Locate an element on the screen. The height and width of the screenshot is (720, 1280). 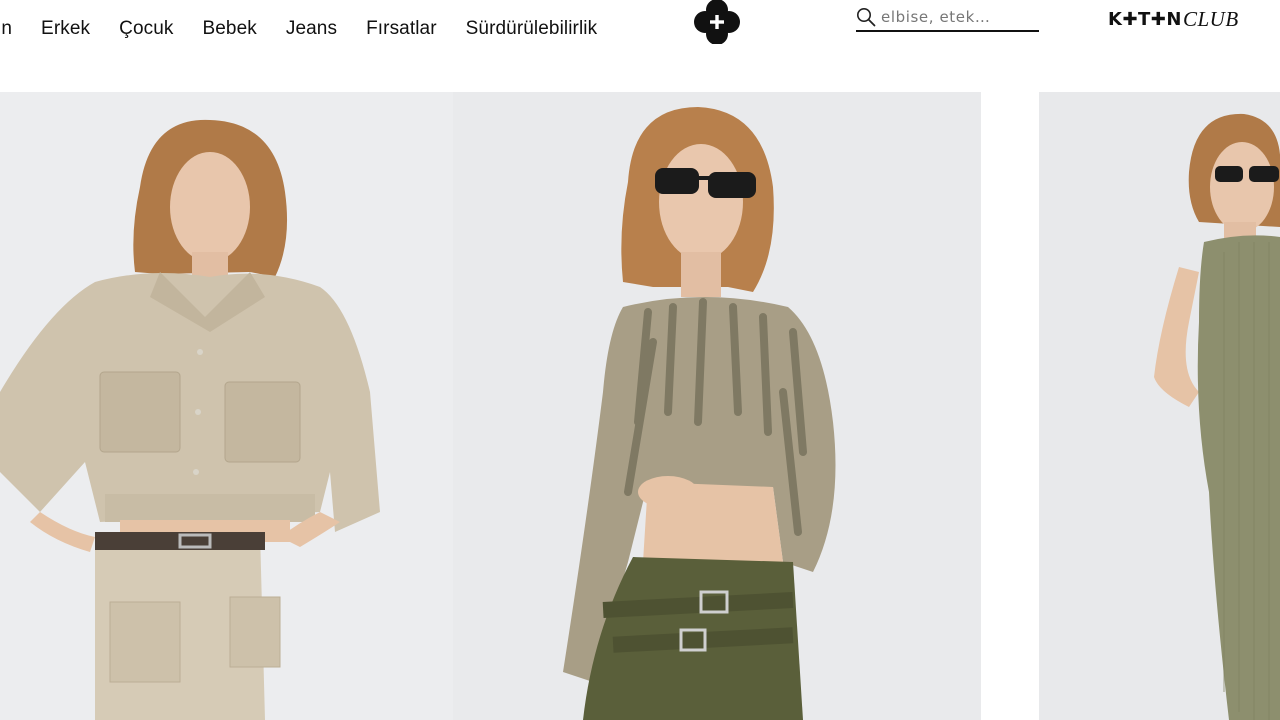
club-logo-koton: K✚T✚N is located at coordinates (1145, 19).